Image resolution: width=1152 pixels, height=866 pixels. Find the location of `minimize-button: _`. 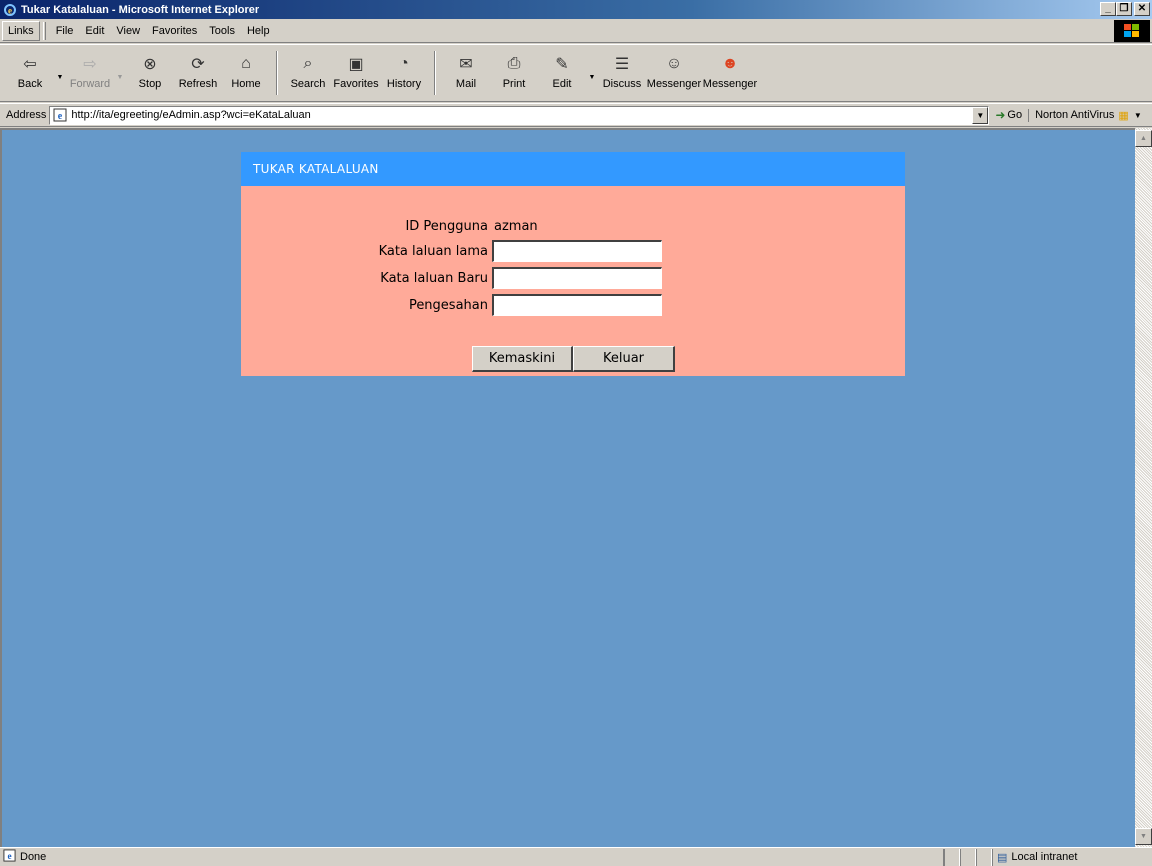

minimize-button: _ is located at coordinates (1108, 9).